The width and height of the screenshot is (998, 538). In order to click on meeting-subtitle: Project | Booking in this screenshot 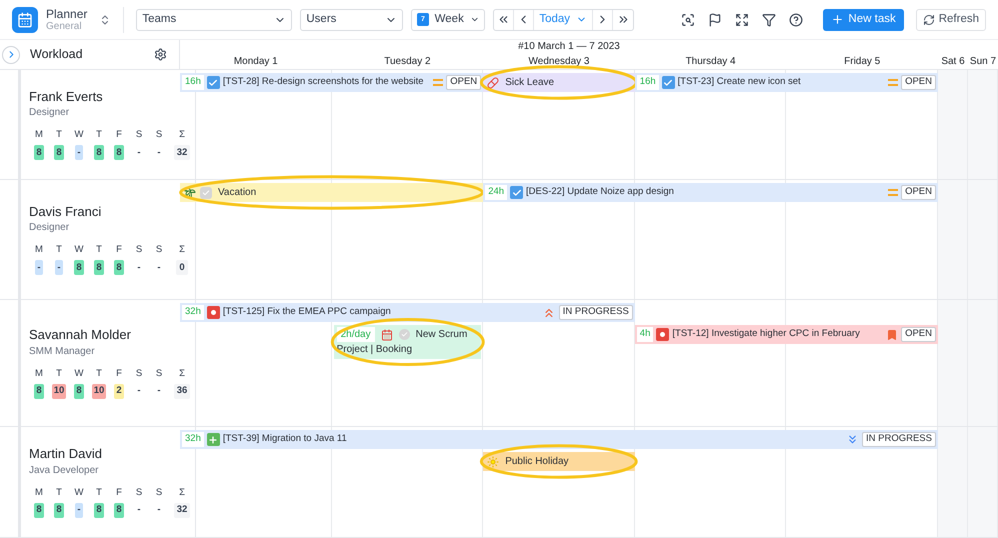, I will do `click(375, 350)`.